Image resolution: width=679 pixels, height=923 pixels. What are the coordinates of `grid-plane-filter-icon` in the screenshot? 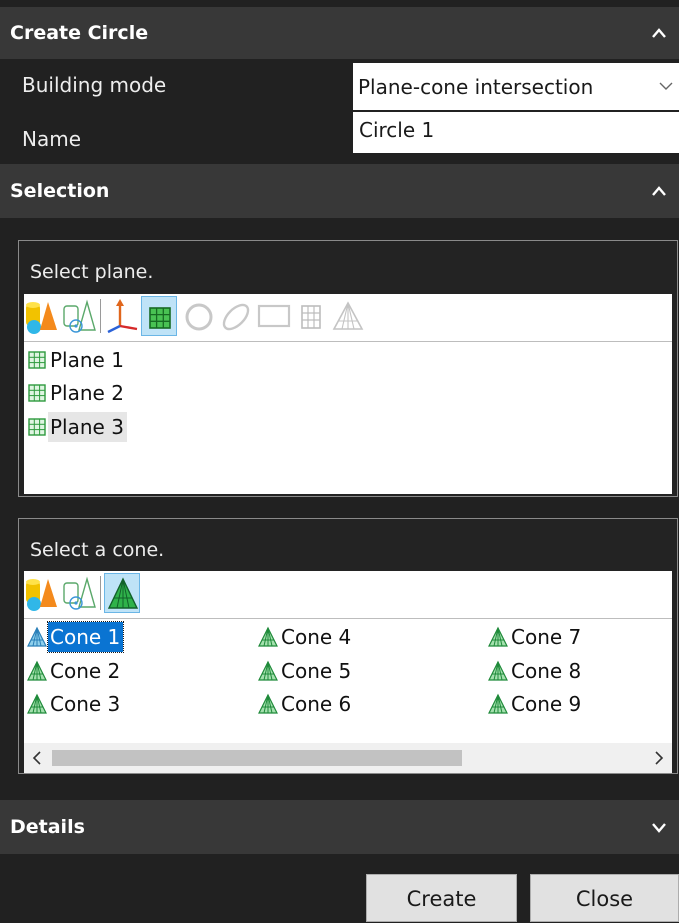 It's located at (311, 316).